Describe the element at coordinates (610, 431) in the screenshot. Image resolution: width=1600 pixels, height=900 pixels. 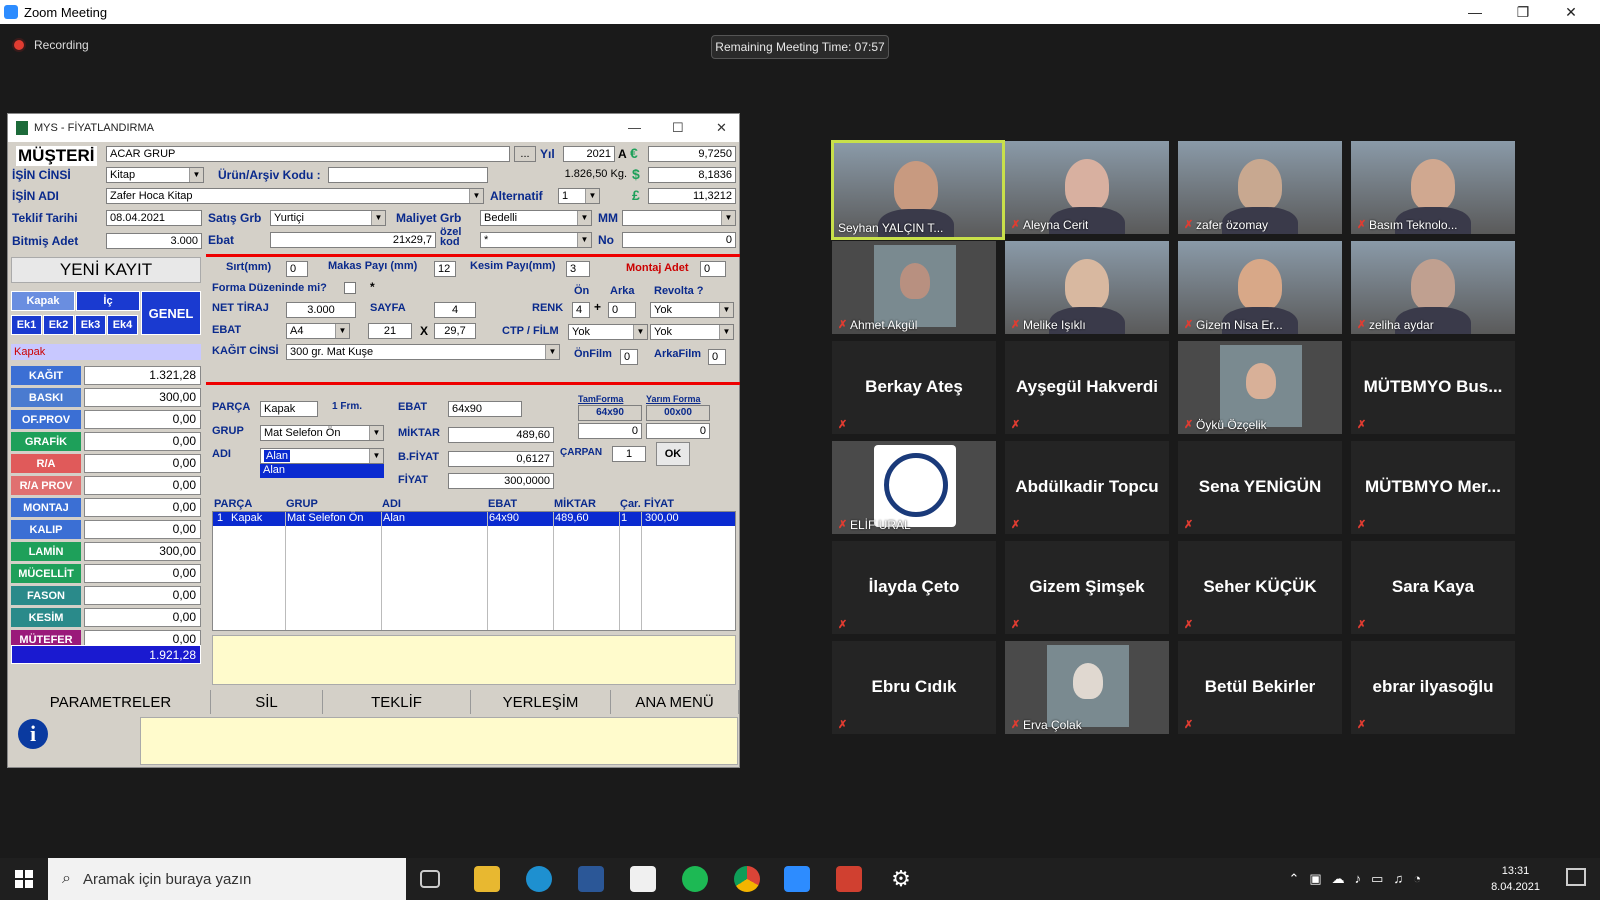
I see `tamforma-count: 0` at that location.